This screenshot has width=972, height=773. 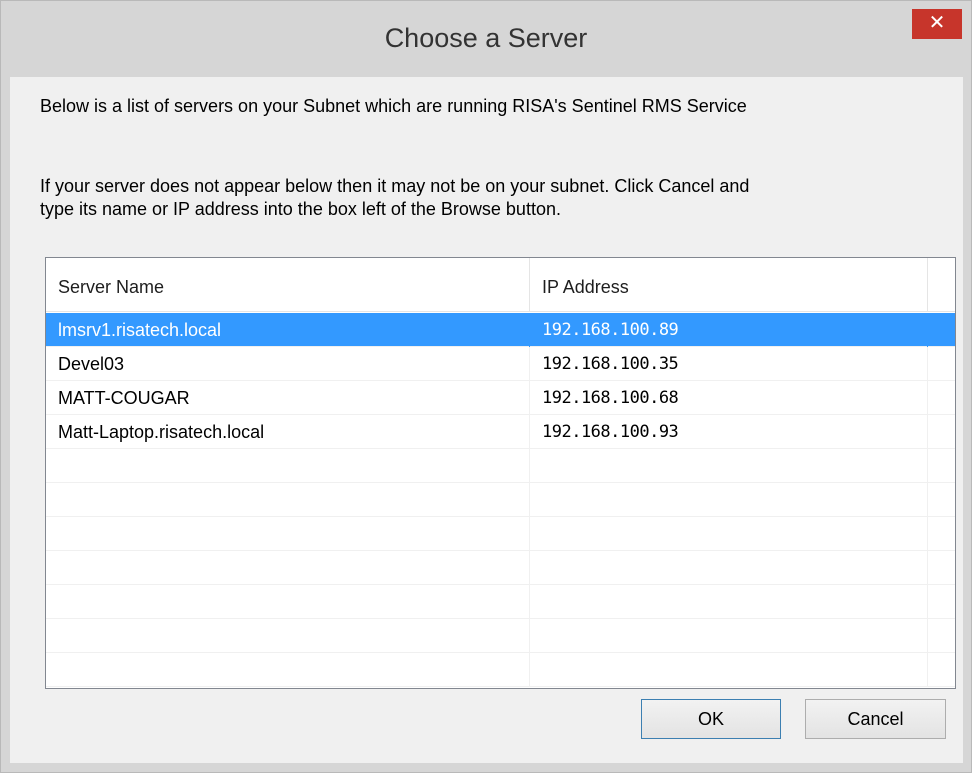 I want to click on server-name-cell: Devel03, so click(x=288, y=364).